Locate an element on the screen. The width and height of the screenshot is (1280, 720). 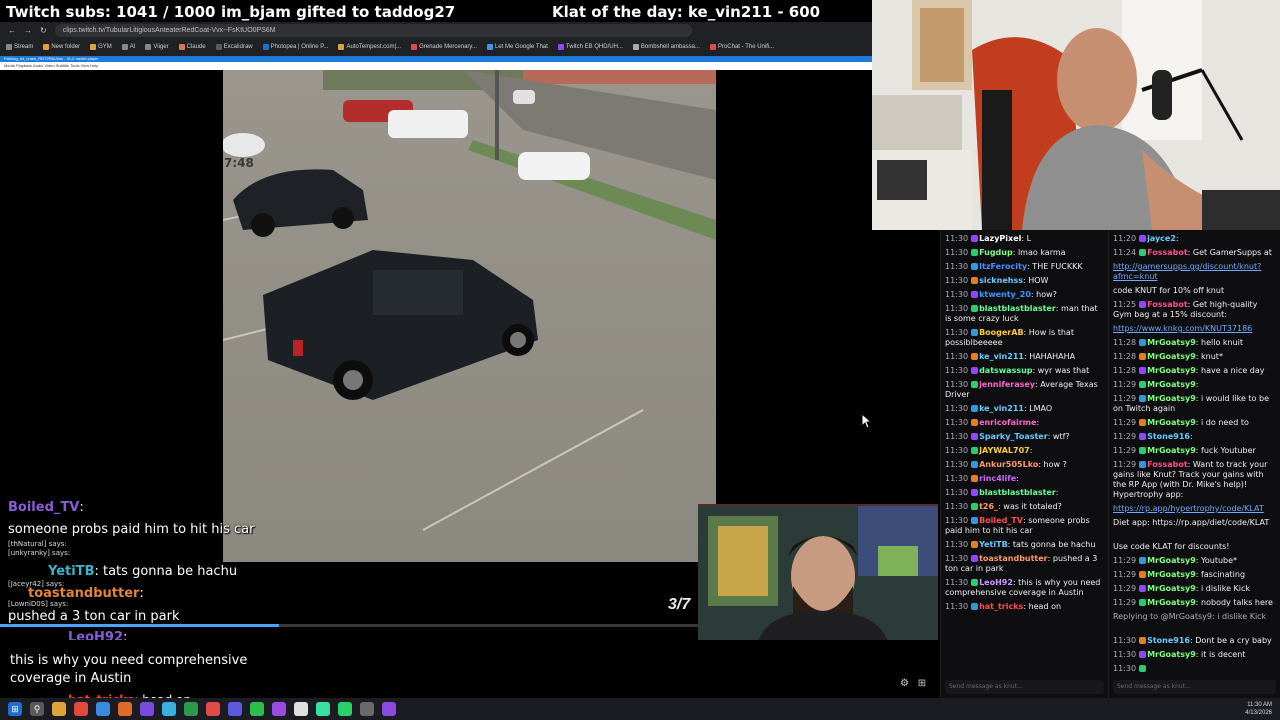
message-username: Sparky_Toaster is located at coordinates (1013, 436).